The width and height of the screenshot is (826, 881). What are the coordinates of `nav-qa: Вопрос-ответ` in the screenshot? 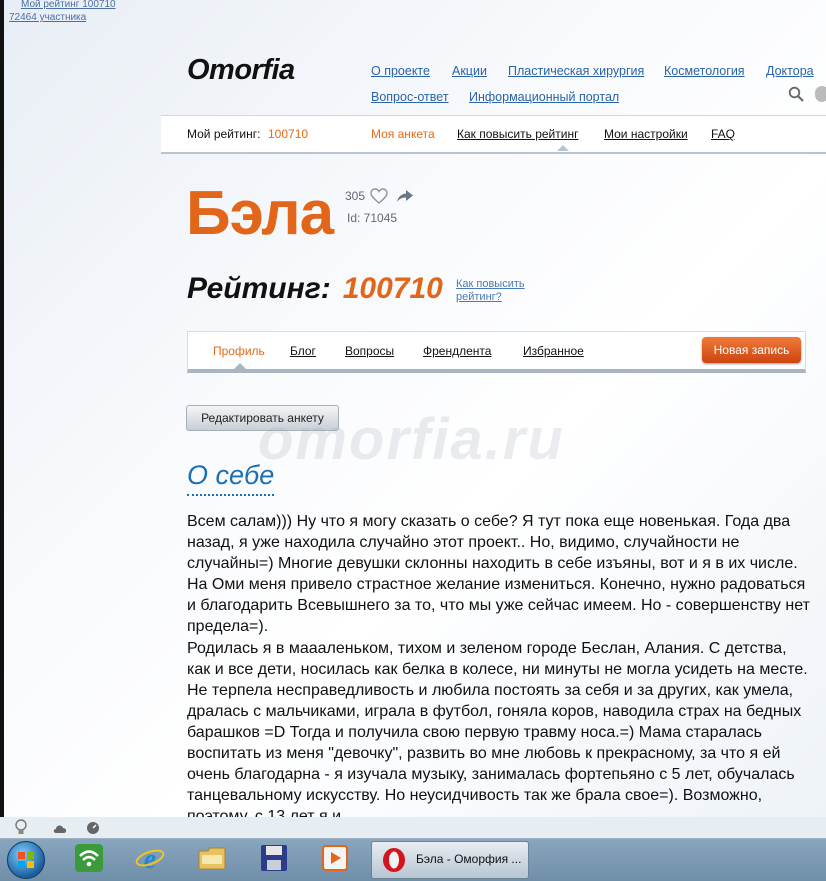 It's located at (410, 97).